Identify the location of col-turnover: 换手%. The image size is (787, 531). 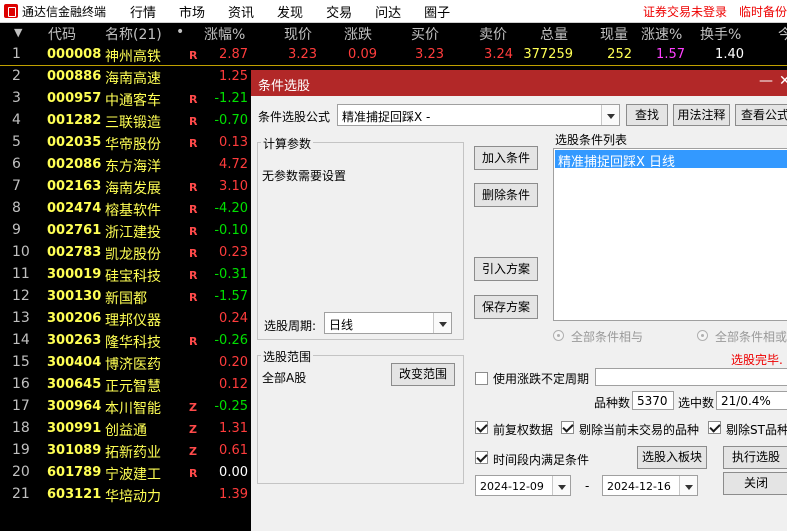
(720, 34).